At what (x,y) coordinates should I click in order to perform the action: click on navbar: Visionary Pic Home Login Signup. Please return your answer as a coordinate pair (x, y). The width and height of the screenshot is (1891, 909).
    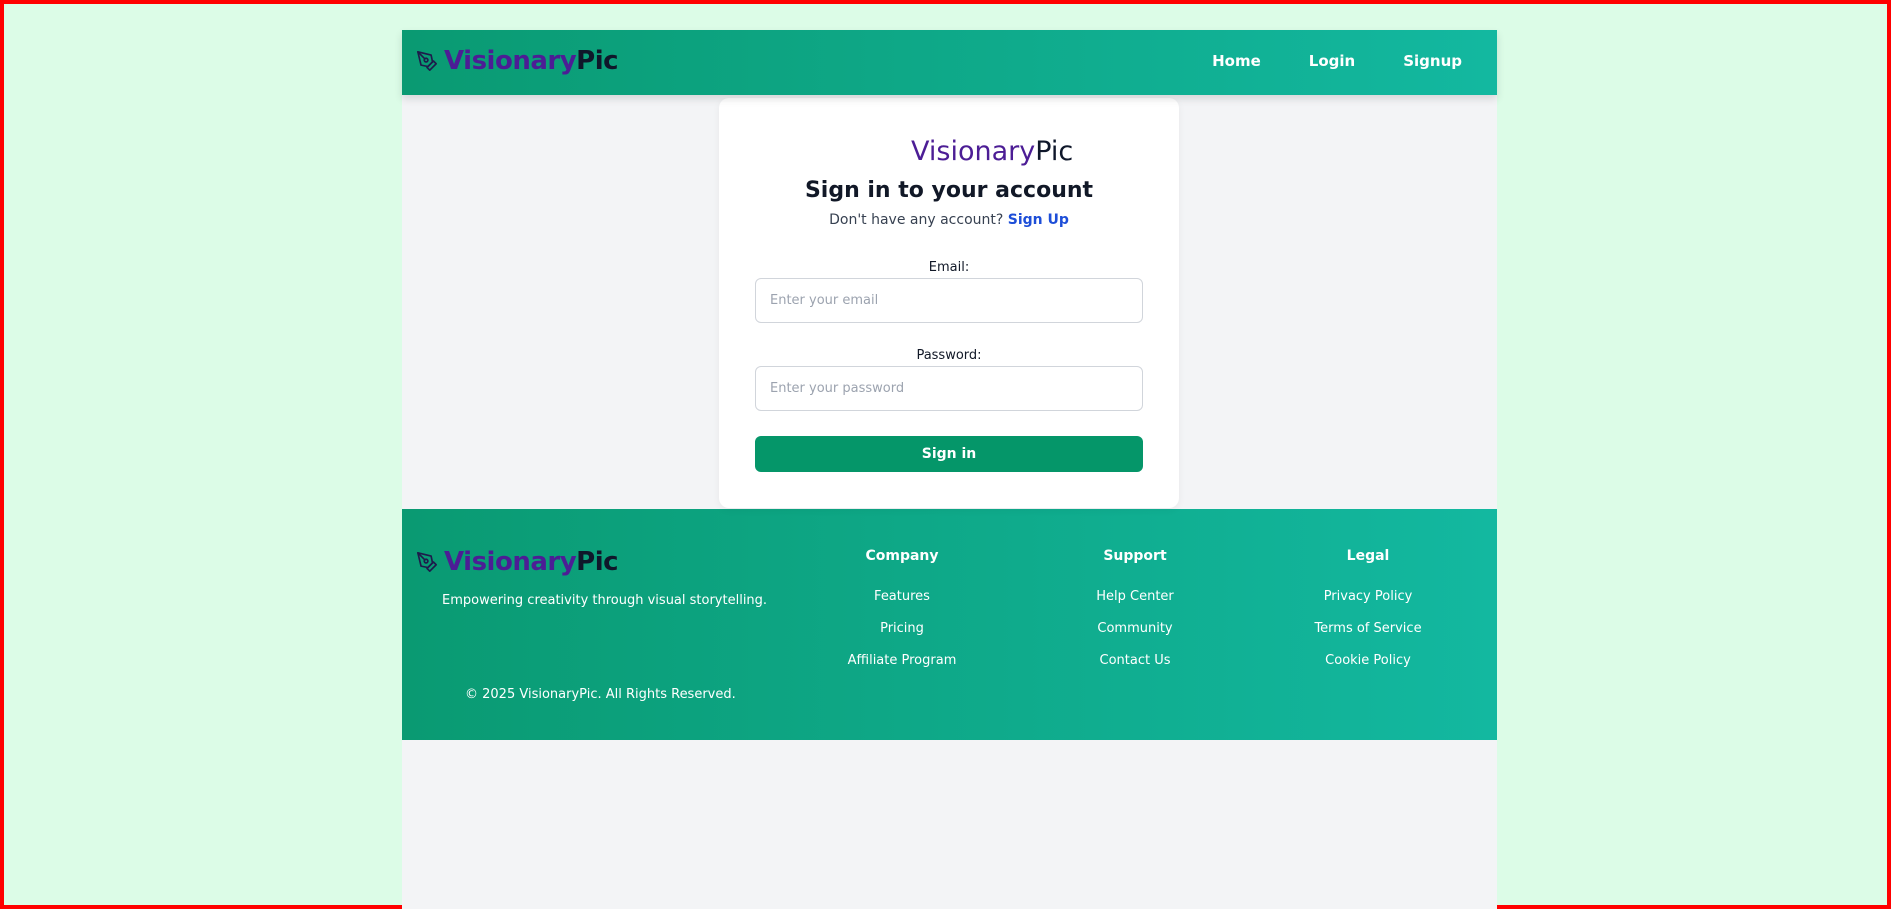
    Looking at the image, I should click on (949, 62).